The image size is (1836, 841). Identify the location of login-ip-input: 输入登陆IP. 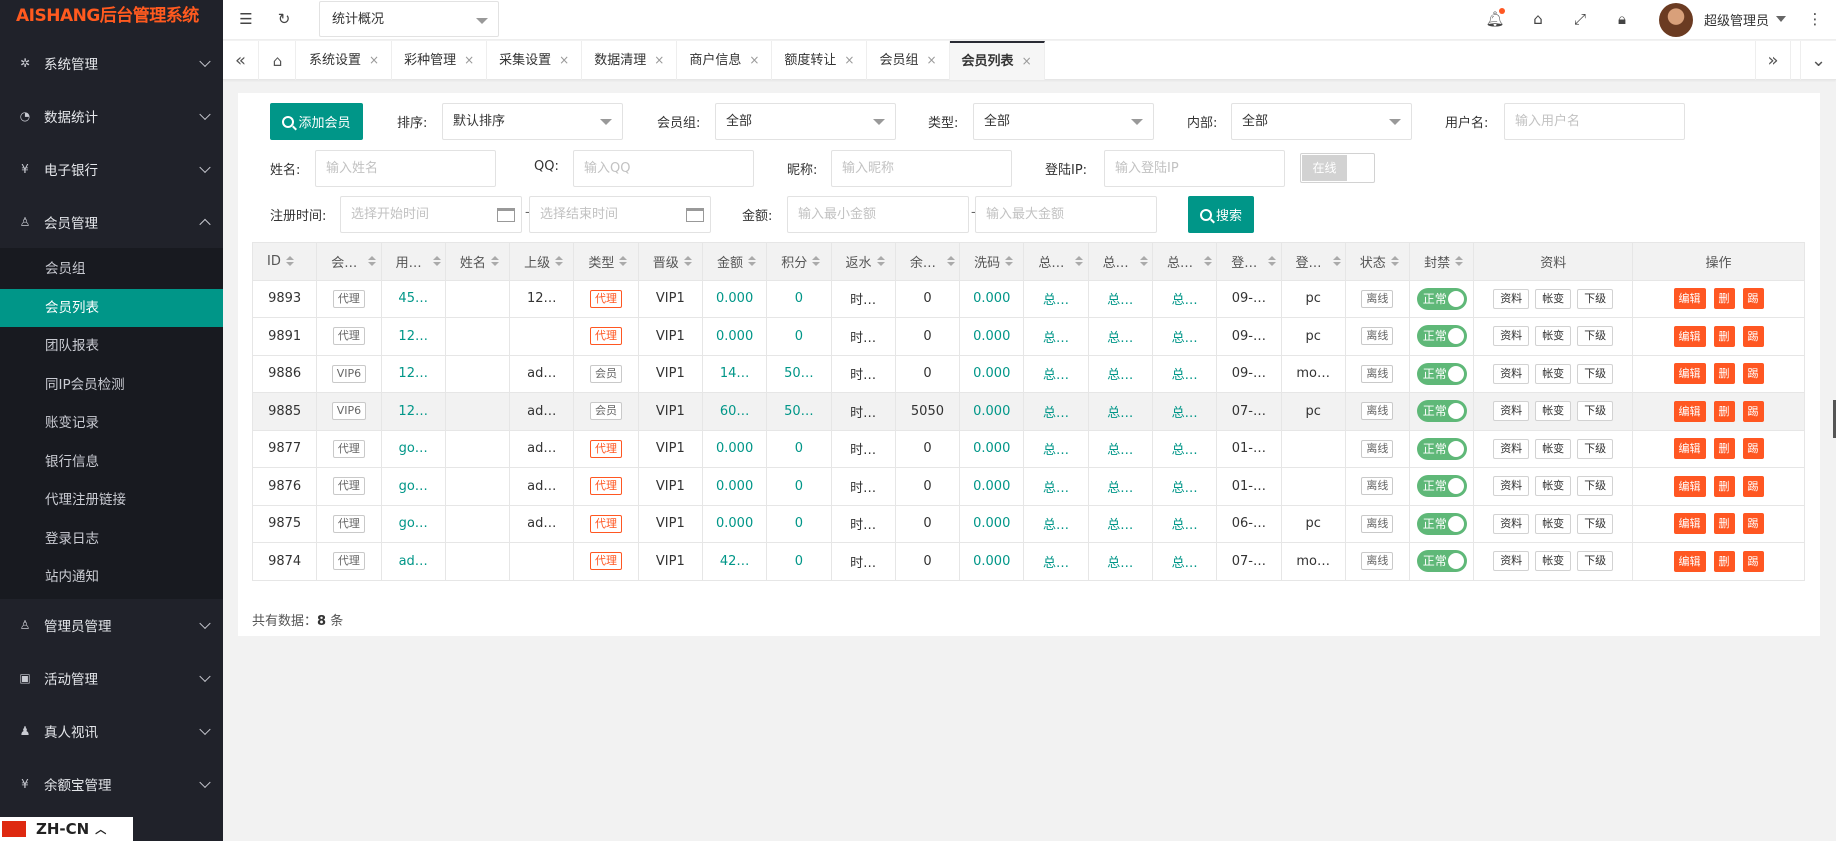
(1194, 168).